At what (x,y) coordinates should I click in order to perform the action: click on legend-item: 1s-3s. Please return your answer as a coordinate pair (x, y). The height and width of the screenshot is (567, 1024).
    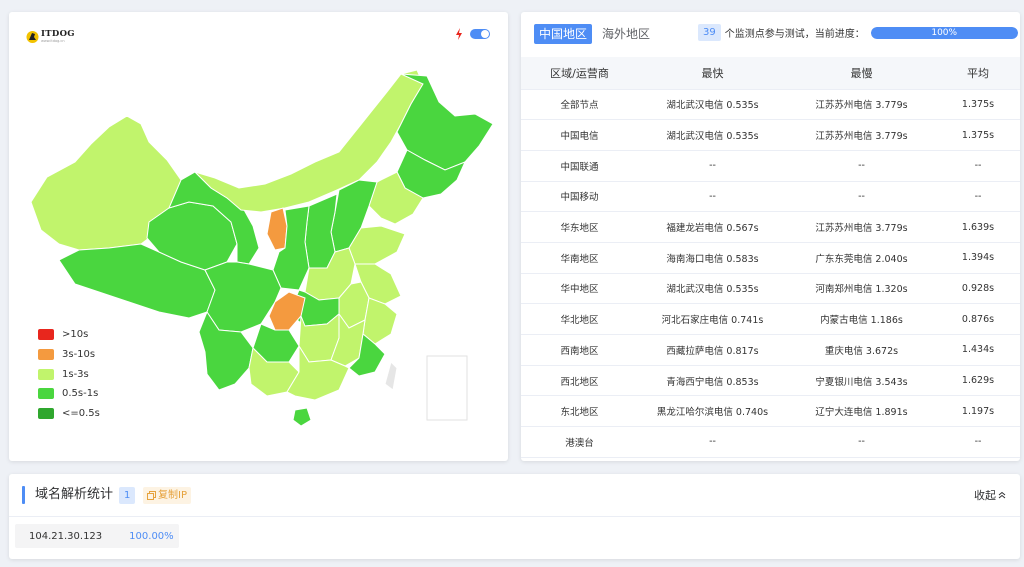
    Looking at the image, I should click on (69, 374).